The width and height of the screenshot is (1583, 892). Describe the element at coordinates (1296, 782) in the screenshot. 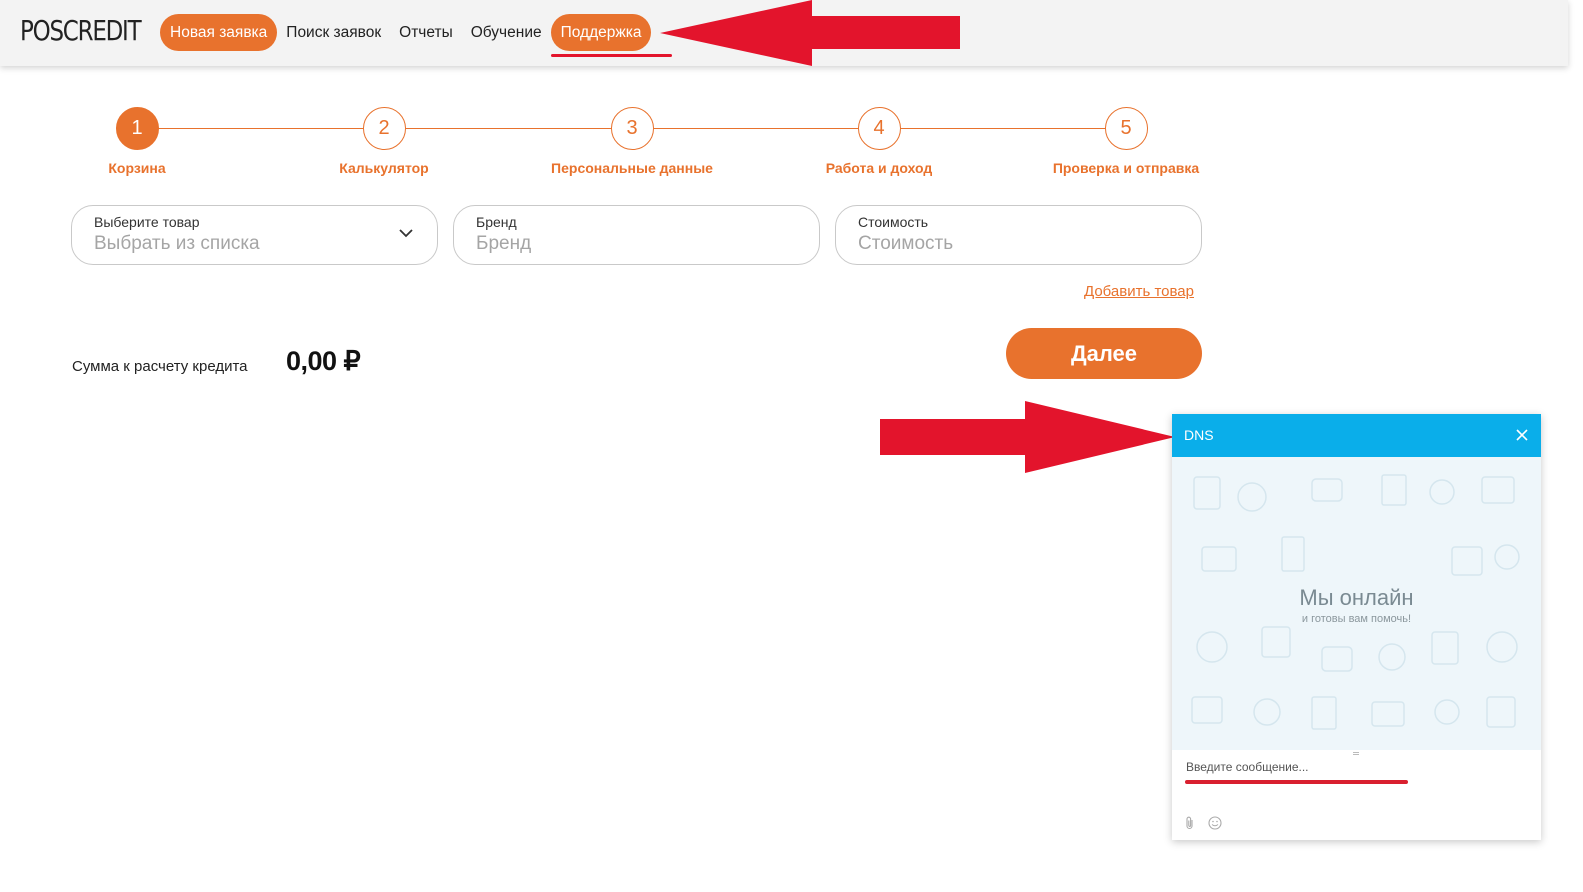

I see `chat-input-highlight` at that location.